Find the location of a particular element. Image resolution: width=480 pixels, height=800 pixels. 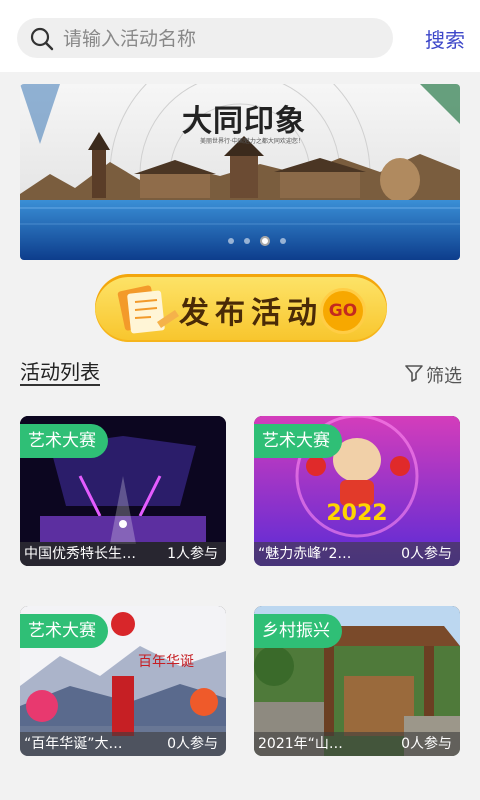

activity-card: 乡村振兴 2021年“山… 0人参与 is located at coordinates (357, 681).